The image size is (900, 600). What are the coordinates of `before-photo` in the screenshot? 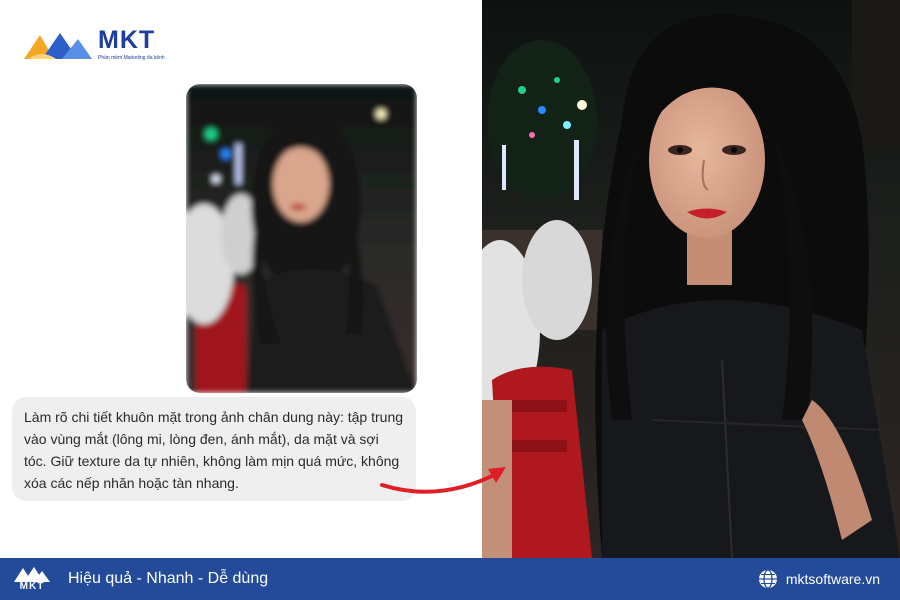 It's located at (301, 238).